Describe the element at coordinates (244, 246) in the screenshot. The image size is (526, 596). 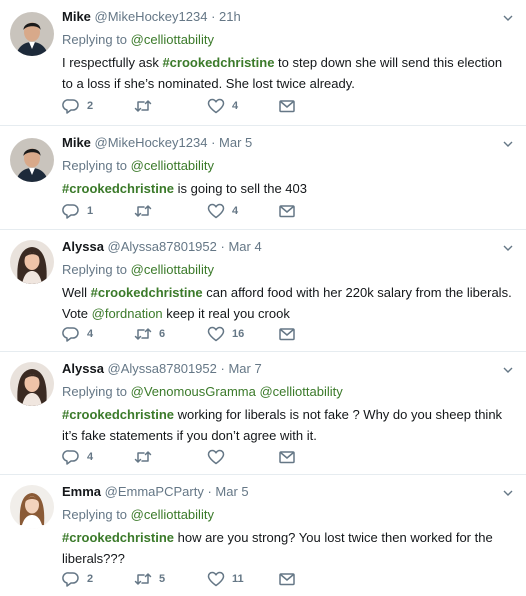
I see `timestamp: Mar 4` at that location.